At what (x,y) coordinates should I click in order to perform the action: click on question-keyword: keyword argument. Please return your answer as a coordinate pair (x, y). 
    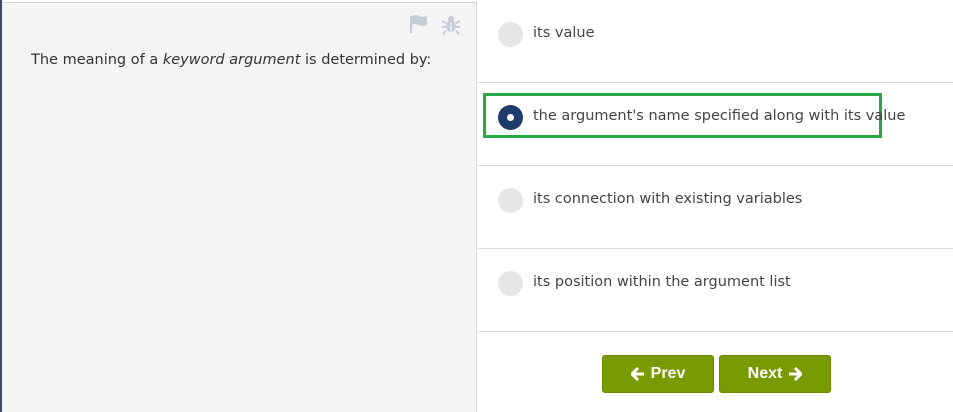
    Looking at the image, I should click on (231, 60).